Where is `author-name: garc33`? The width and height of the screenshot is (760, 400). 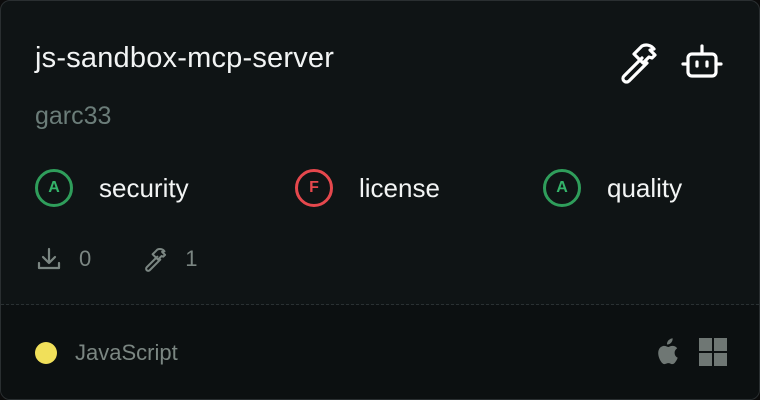 author-name: garc33 is located at coordinates (73, 116).